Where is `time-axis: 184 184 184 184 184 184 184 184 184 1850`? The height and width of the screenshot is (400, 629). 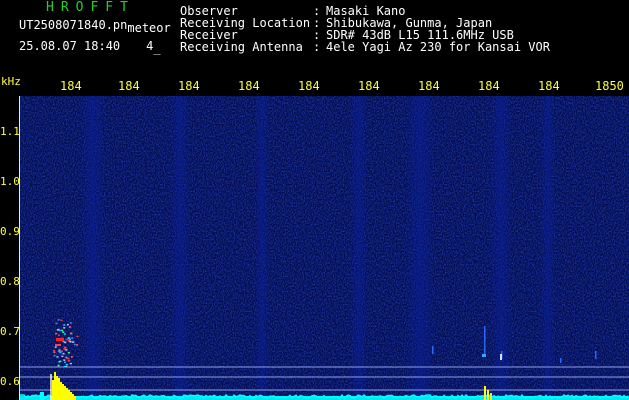 time-axis: 184 184 184 184 184 184 184 184 184 1850 is located at coordinates (314, 86).